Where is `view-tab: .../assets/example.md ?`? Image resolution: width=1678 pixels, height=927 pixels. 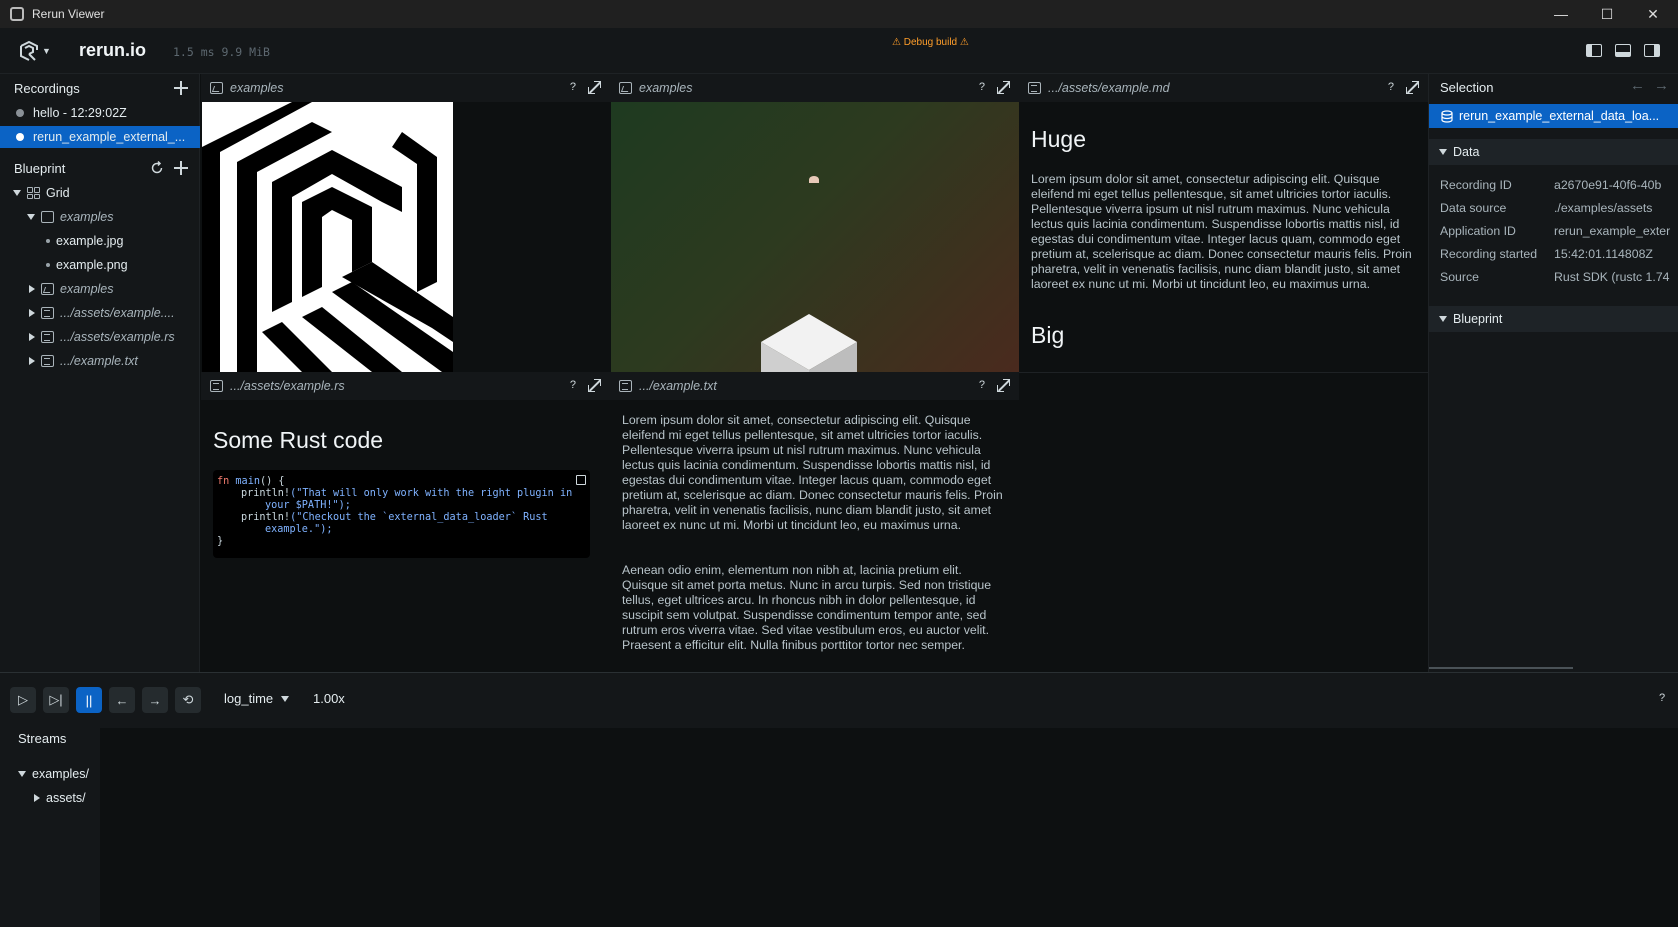
view-tab: .../assets/example.md ? is located at coordinates (1223, 88).